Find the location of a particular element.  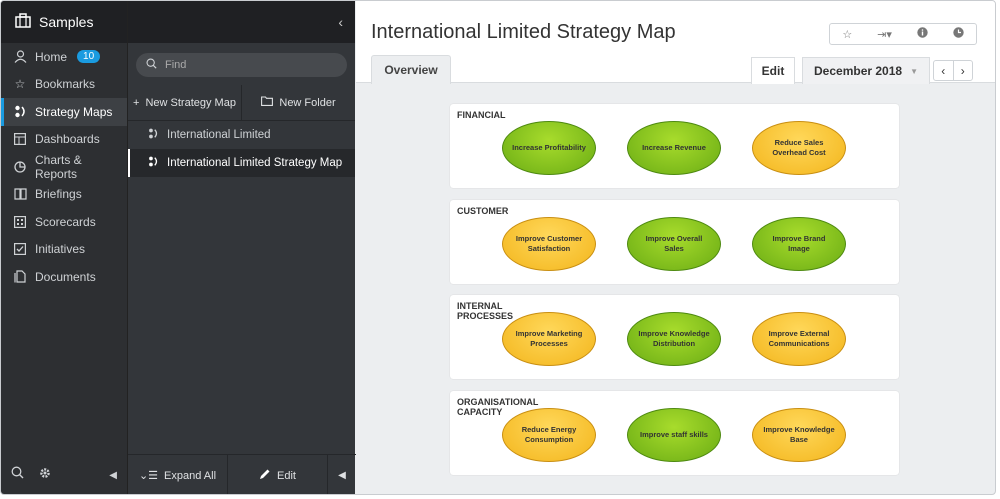

objective-bubble: Improve Customer Satisfaction is located at coordinates (549, 244).